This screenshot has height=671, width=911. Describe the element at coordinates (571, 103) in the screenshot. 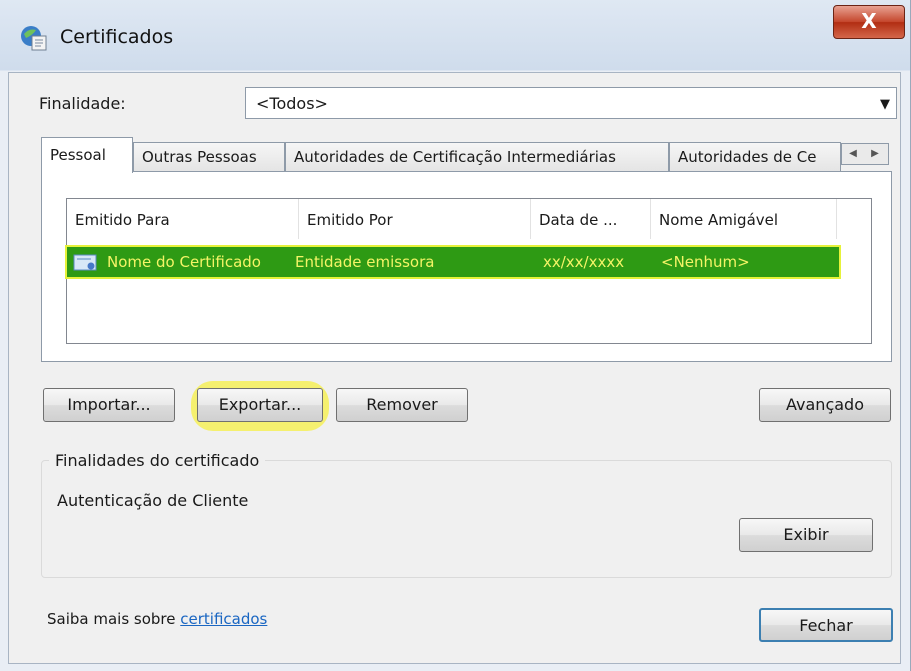

I see `purpose-dropdown: <Todos> ▼` at that location.